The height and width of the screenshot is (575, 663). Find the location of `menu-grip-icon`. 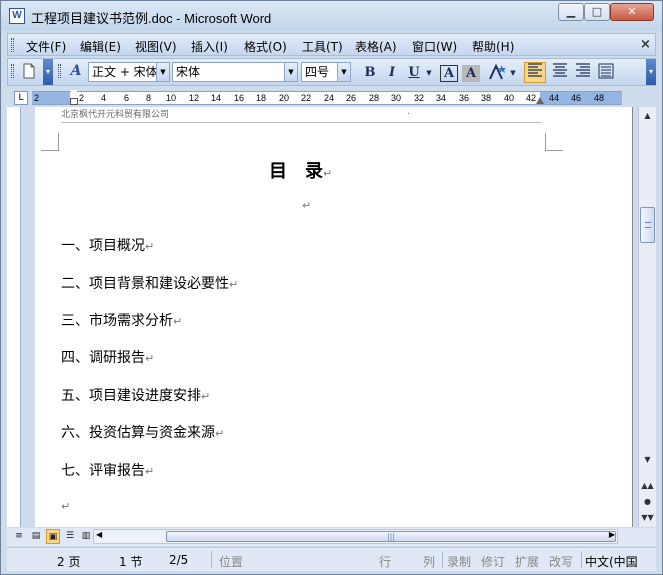

menu-grip-icon is located at coordinates (12, 45).